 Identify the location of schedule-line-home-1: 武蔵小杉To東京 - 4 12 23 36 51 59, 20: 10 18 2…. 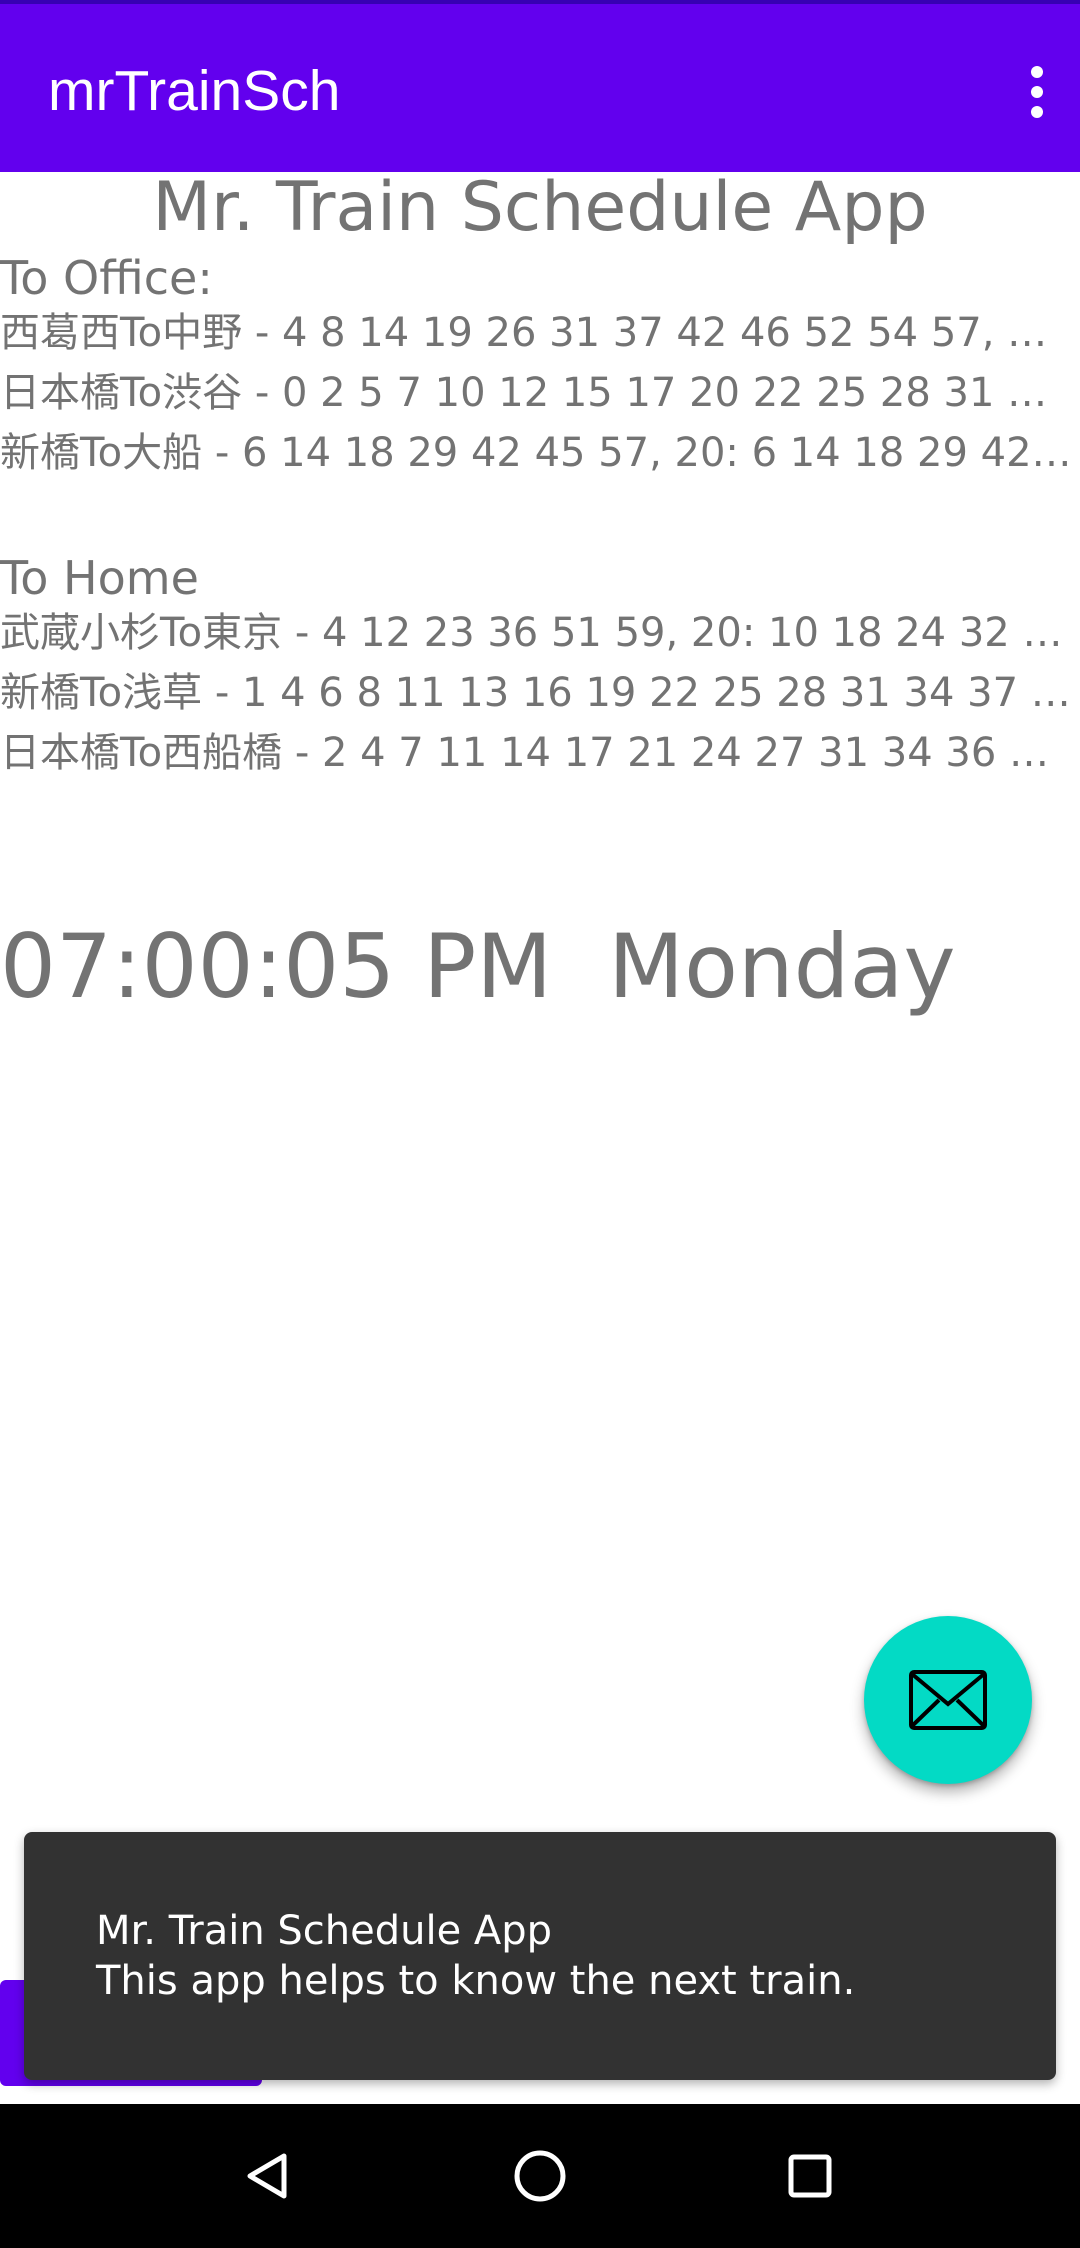
(536, 633).